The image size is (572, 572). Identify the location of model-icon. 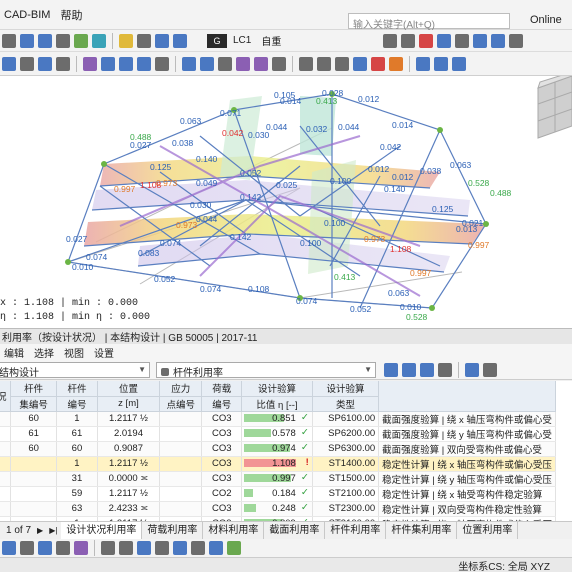
(180, 40).